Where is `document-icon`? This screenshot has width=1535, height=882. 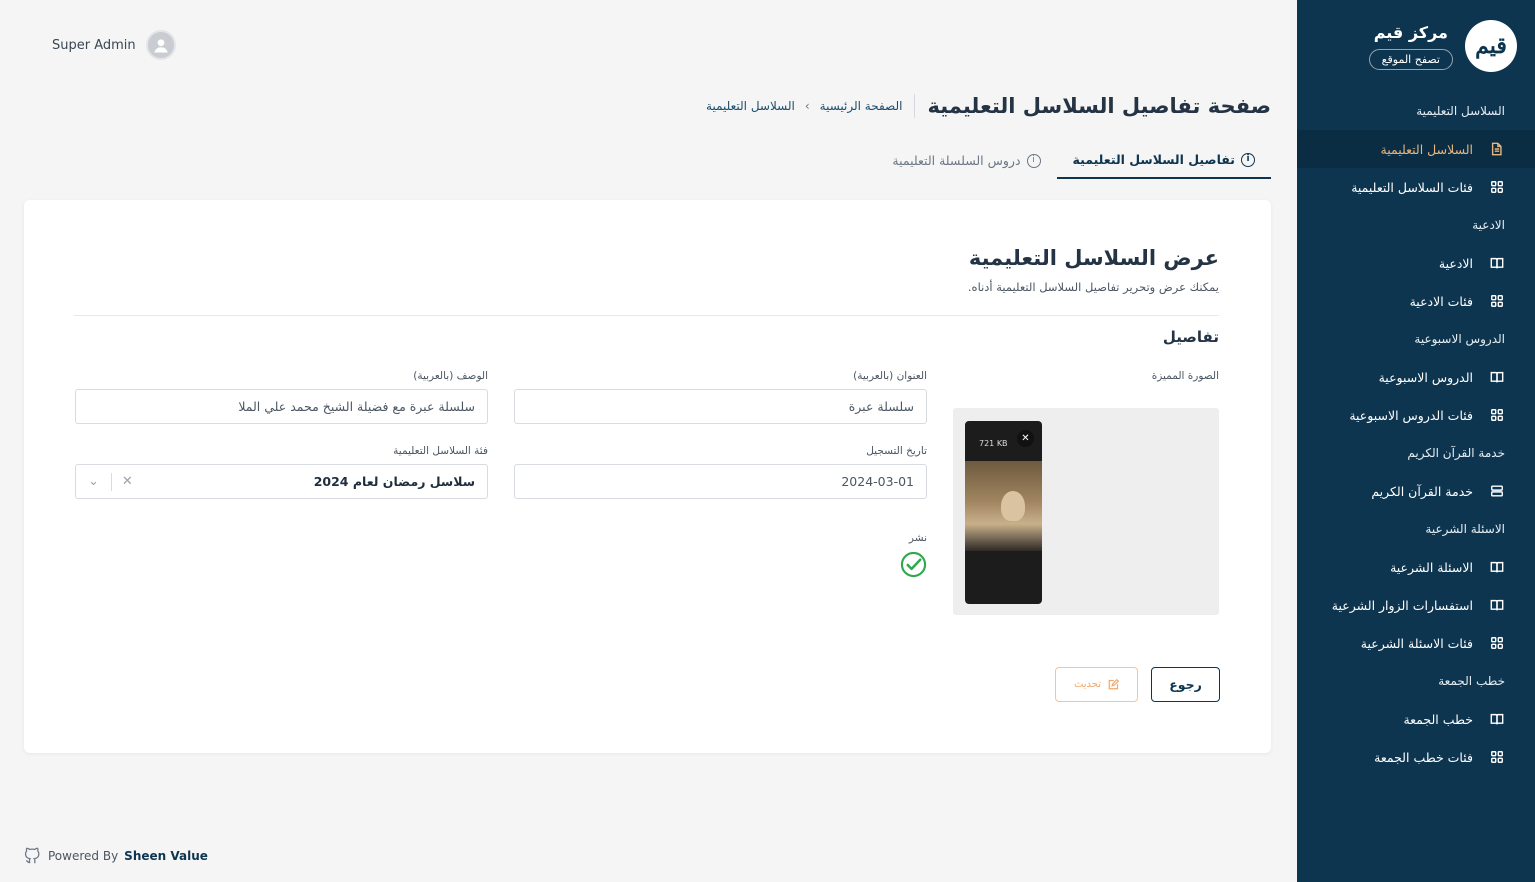
document-icon is located at coordinates (1497, 149).